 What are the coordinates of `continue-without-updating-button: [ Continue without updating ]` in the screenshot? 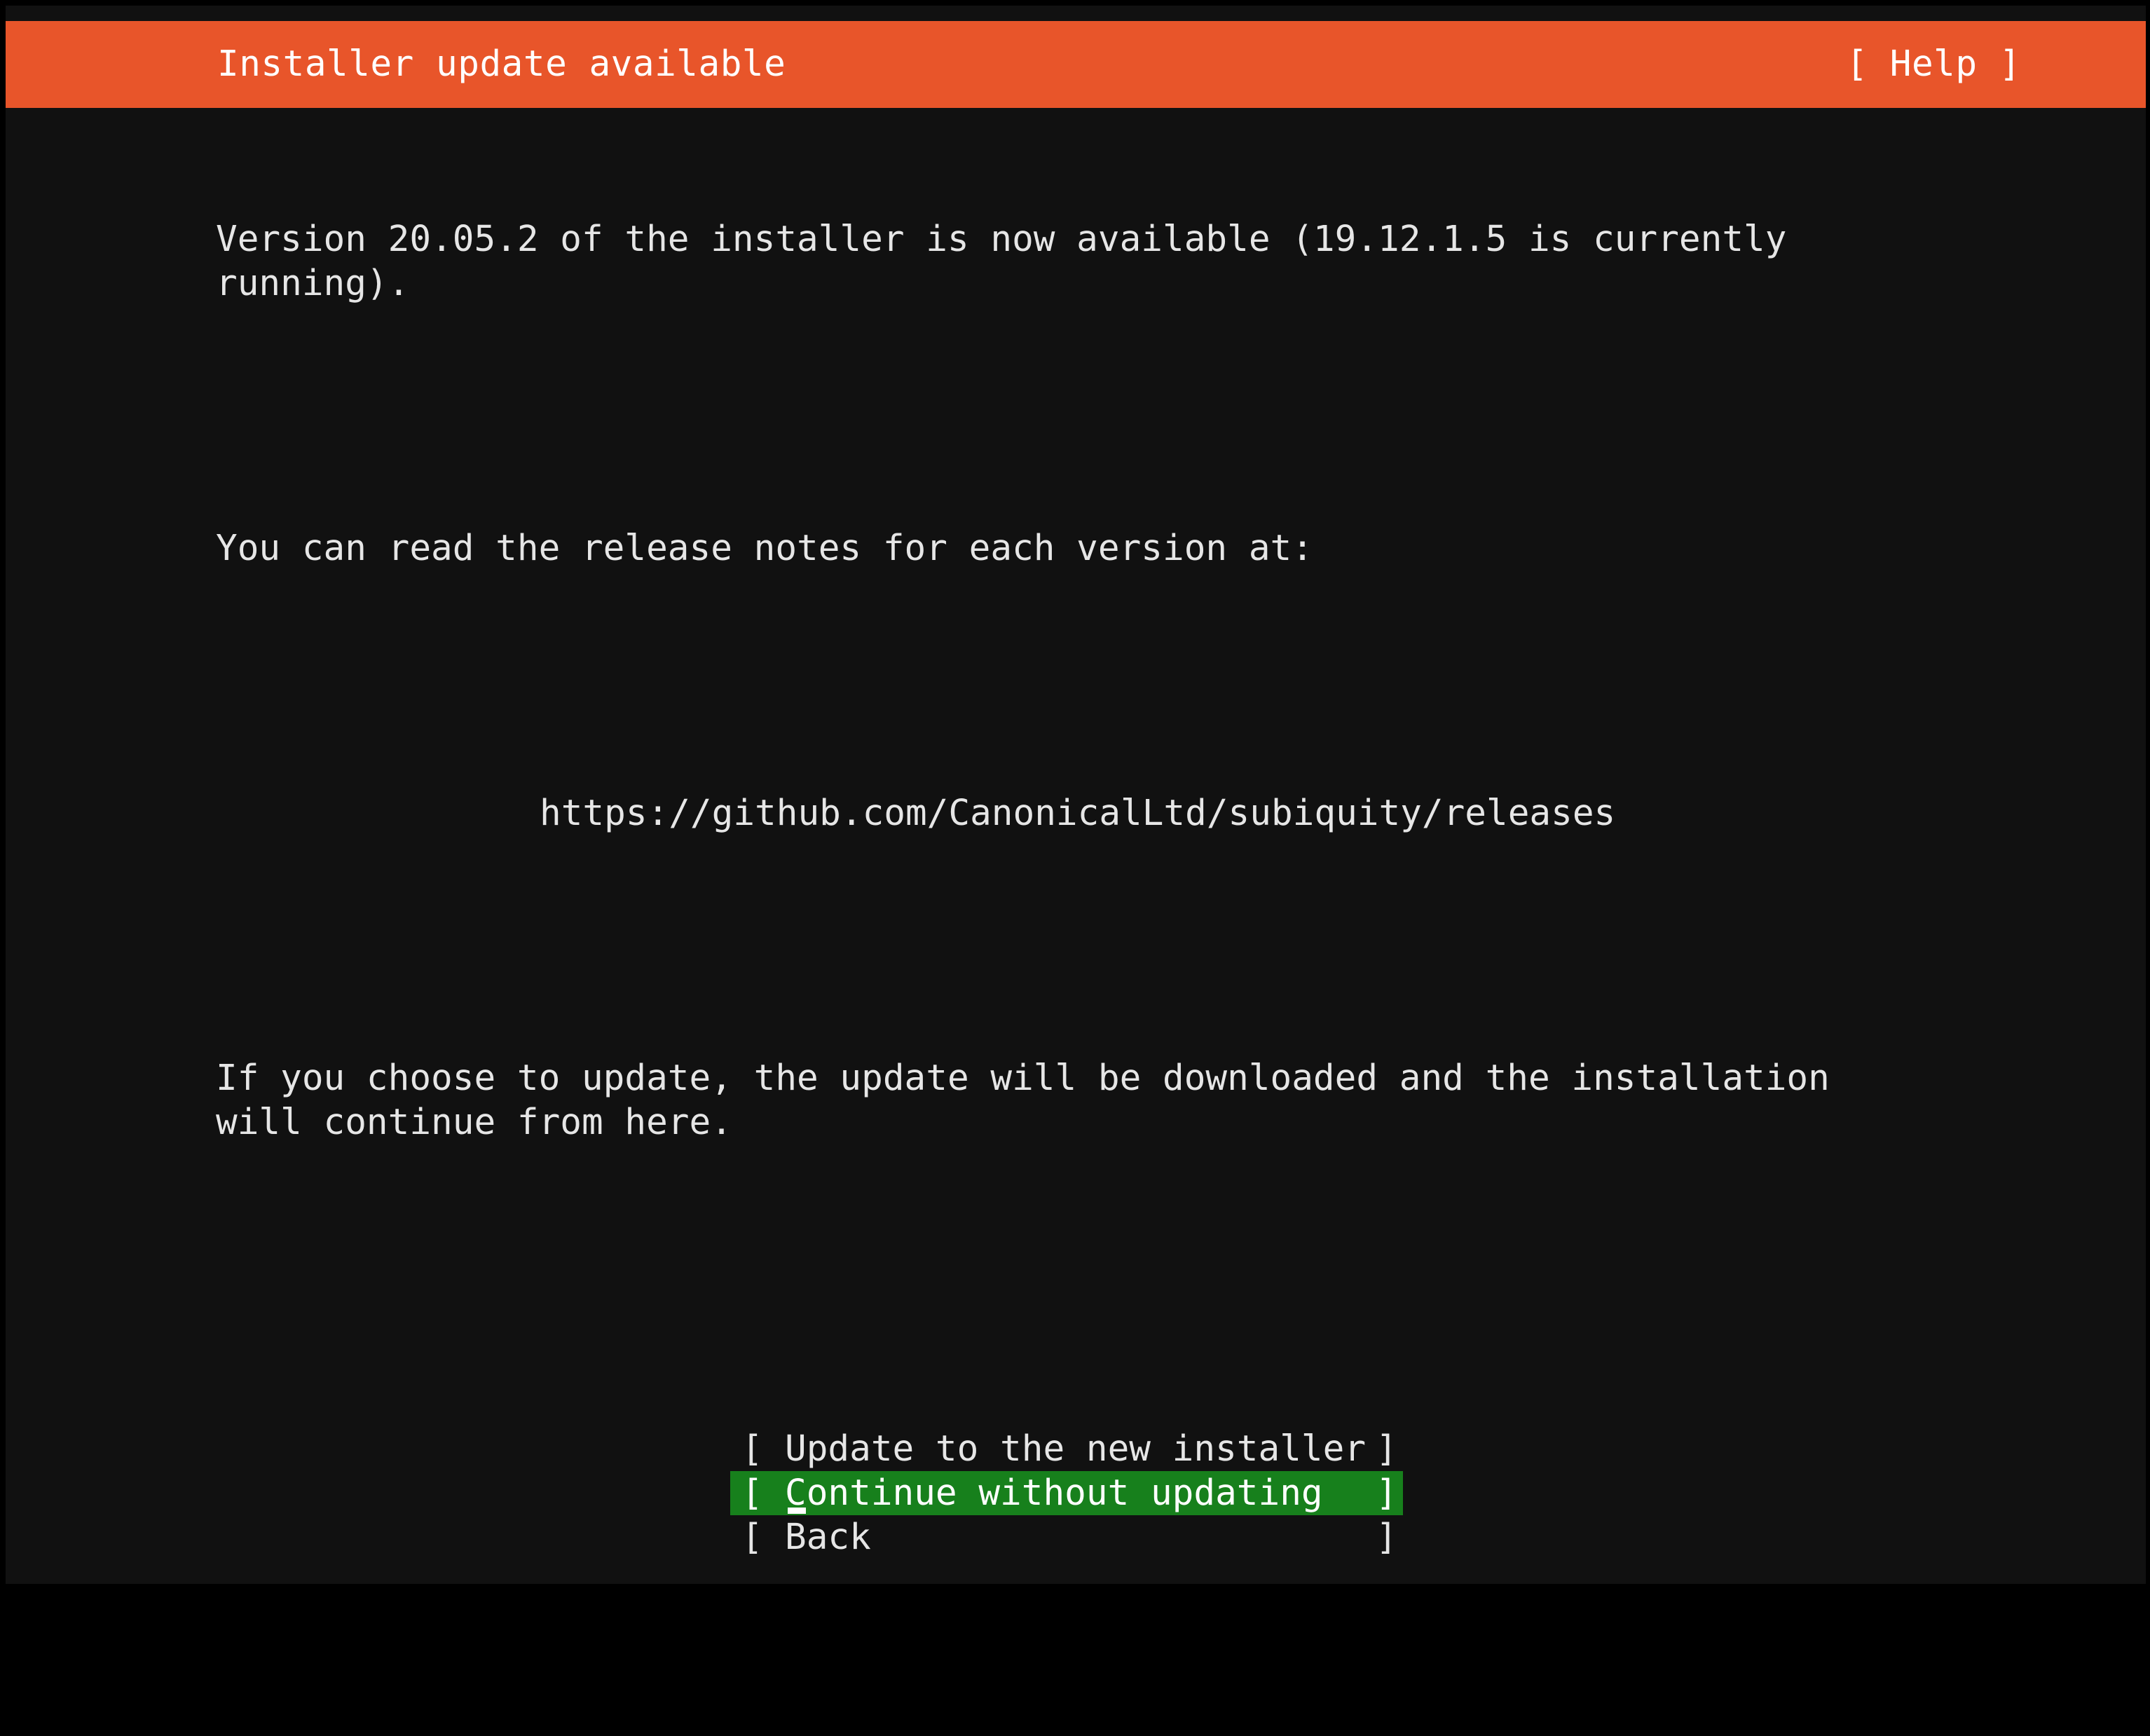 It's located at (1066, 1493).